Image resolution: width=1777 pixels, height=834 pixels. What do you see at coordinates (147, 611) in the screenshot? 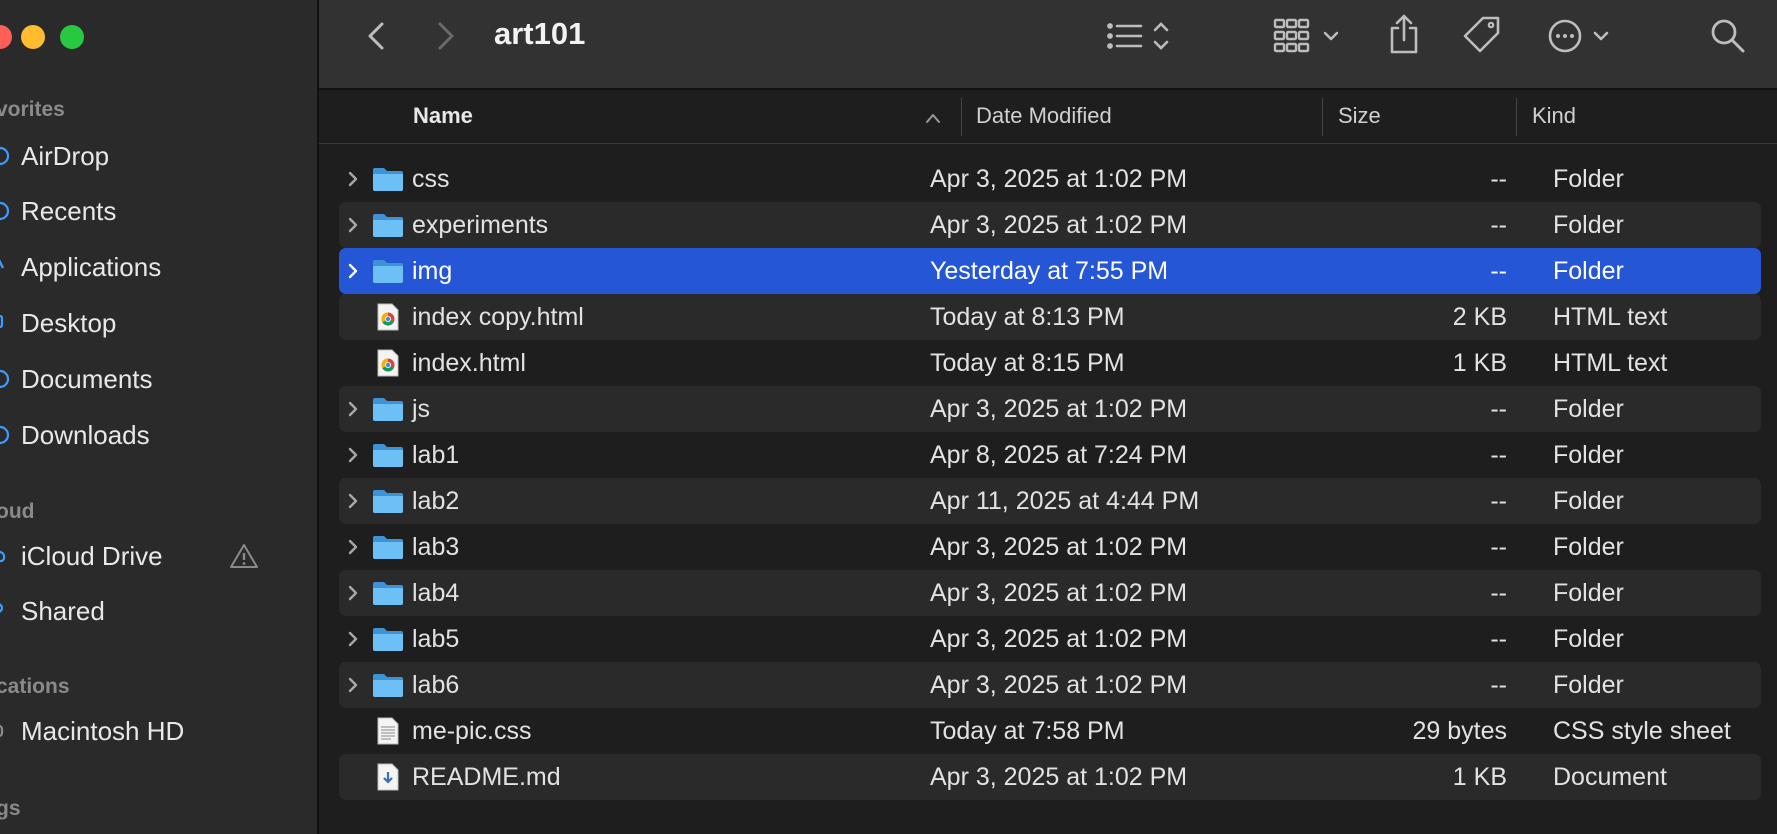
I see `sidebar-item-shared: Shared` at bounding box center [147, 611].